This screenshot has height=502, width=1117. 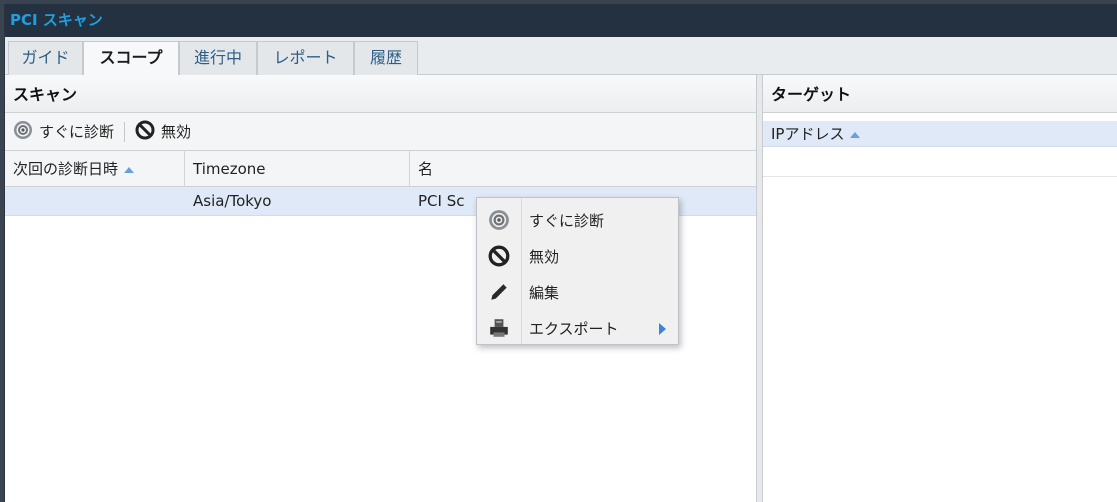 What do you see at coordinates (297, 169) in the screenshot?
I see `column-timezone: Timezone` at bounding box center [297, 169].